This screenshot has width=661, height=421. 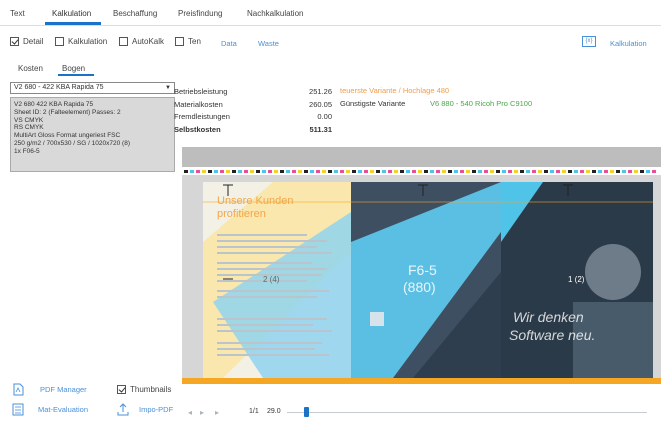 What do you see at coordinates (71, 13) in the screenshot?
I see `menu-kalkulation: Kalkulation` at bounding box center [71, 13].